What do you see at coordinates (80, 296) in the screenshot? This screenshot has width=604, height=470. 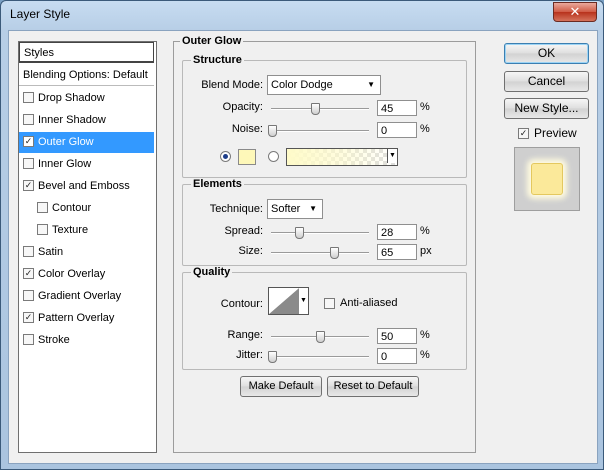 I see `style-item-label: Gradient Overlay` at bounding box center [80, 296].